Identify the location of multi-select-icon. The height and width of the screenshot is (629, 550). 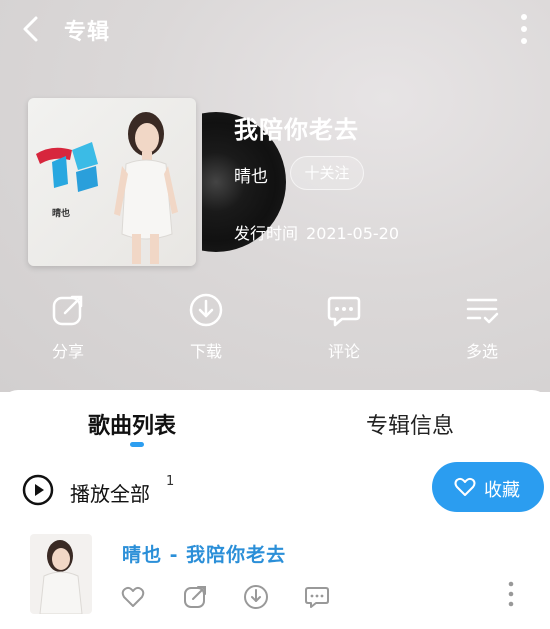
(482, 311).